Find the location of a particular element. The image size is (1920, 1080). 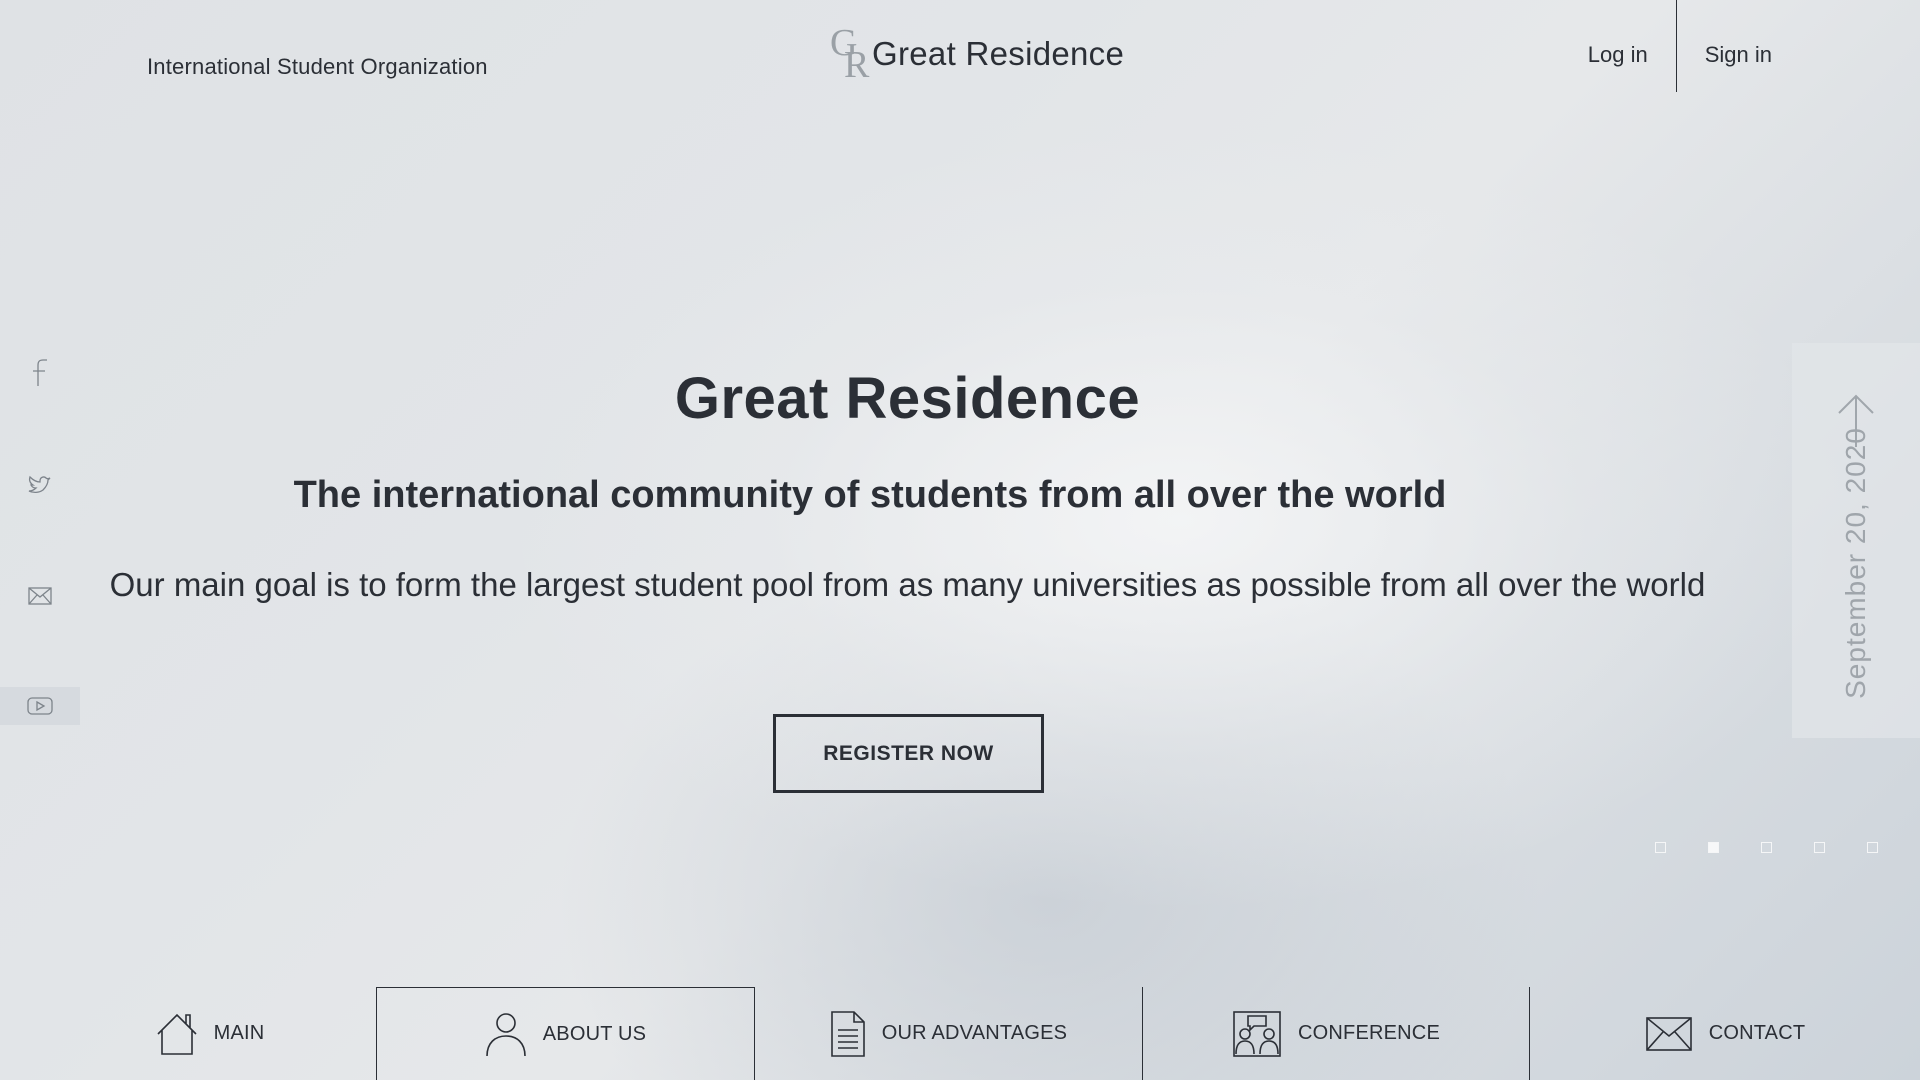

conference-icon is located at coordinates (1257, 1033).